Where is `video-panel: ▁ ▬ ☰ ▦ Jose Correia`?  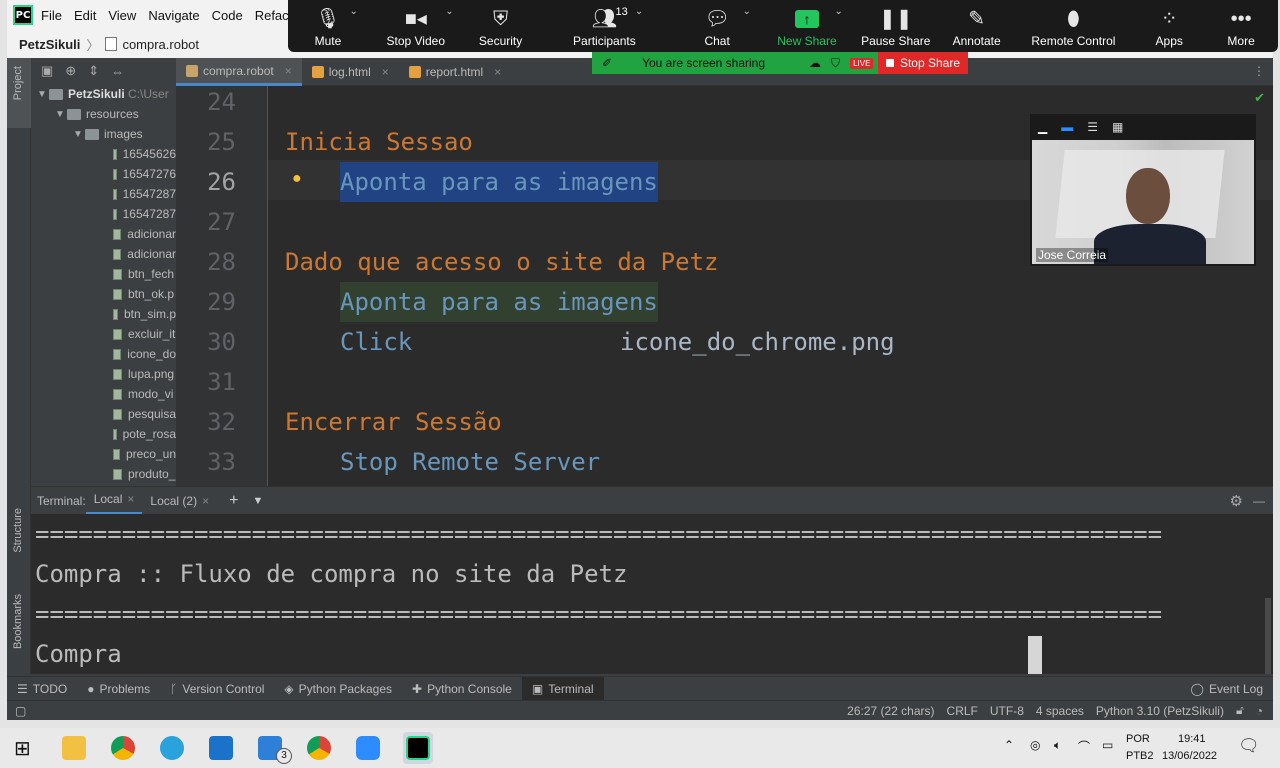
video-panel: ▁ ▬ ☰ ▦ Jose Correia is located at coordinates (1143, 190).